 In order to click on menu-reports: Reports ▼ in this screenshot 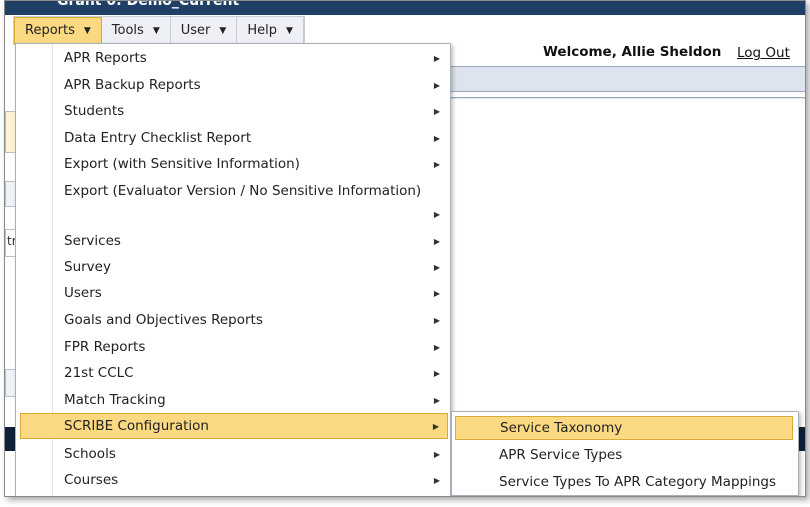, I will do `click(58, 30)`.